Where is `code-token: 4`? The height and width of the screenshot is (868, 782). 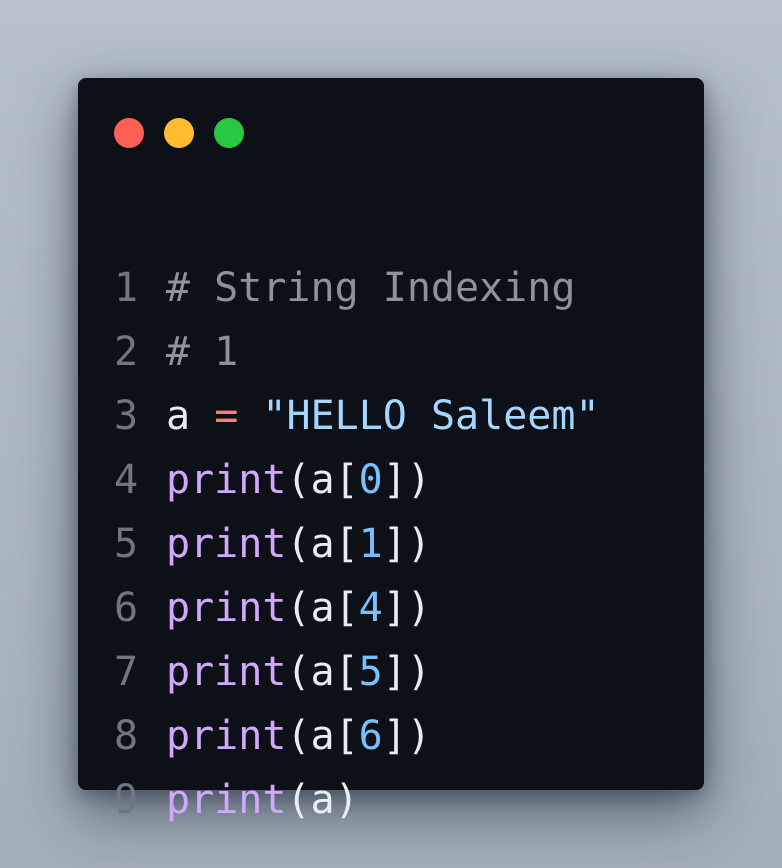
code-token: 4 is located at coordinates (370, 608).